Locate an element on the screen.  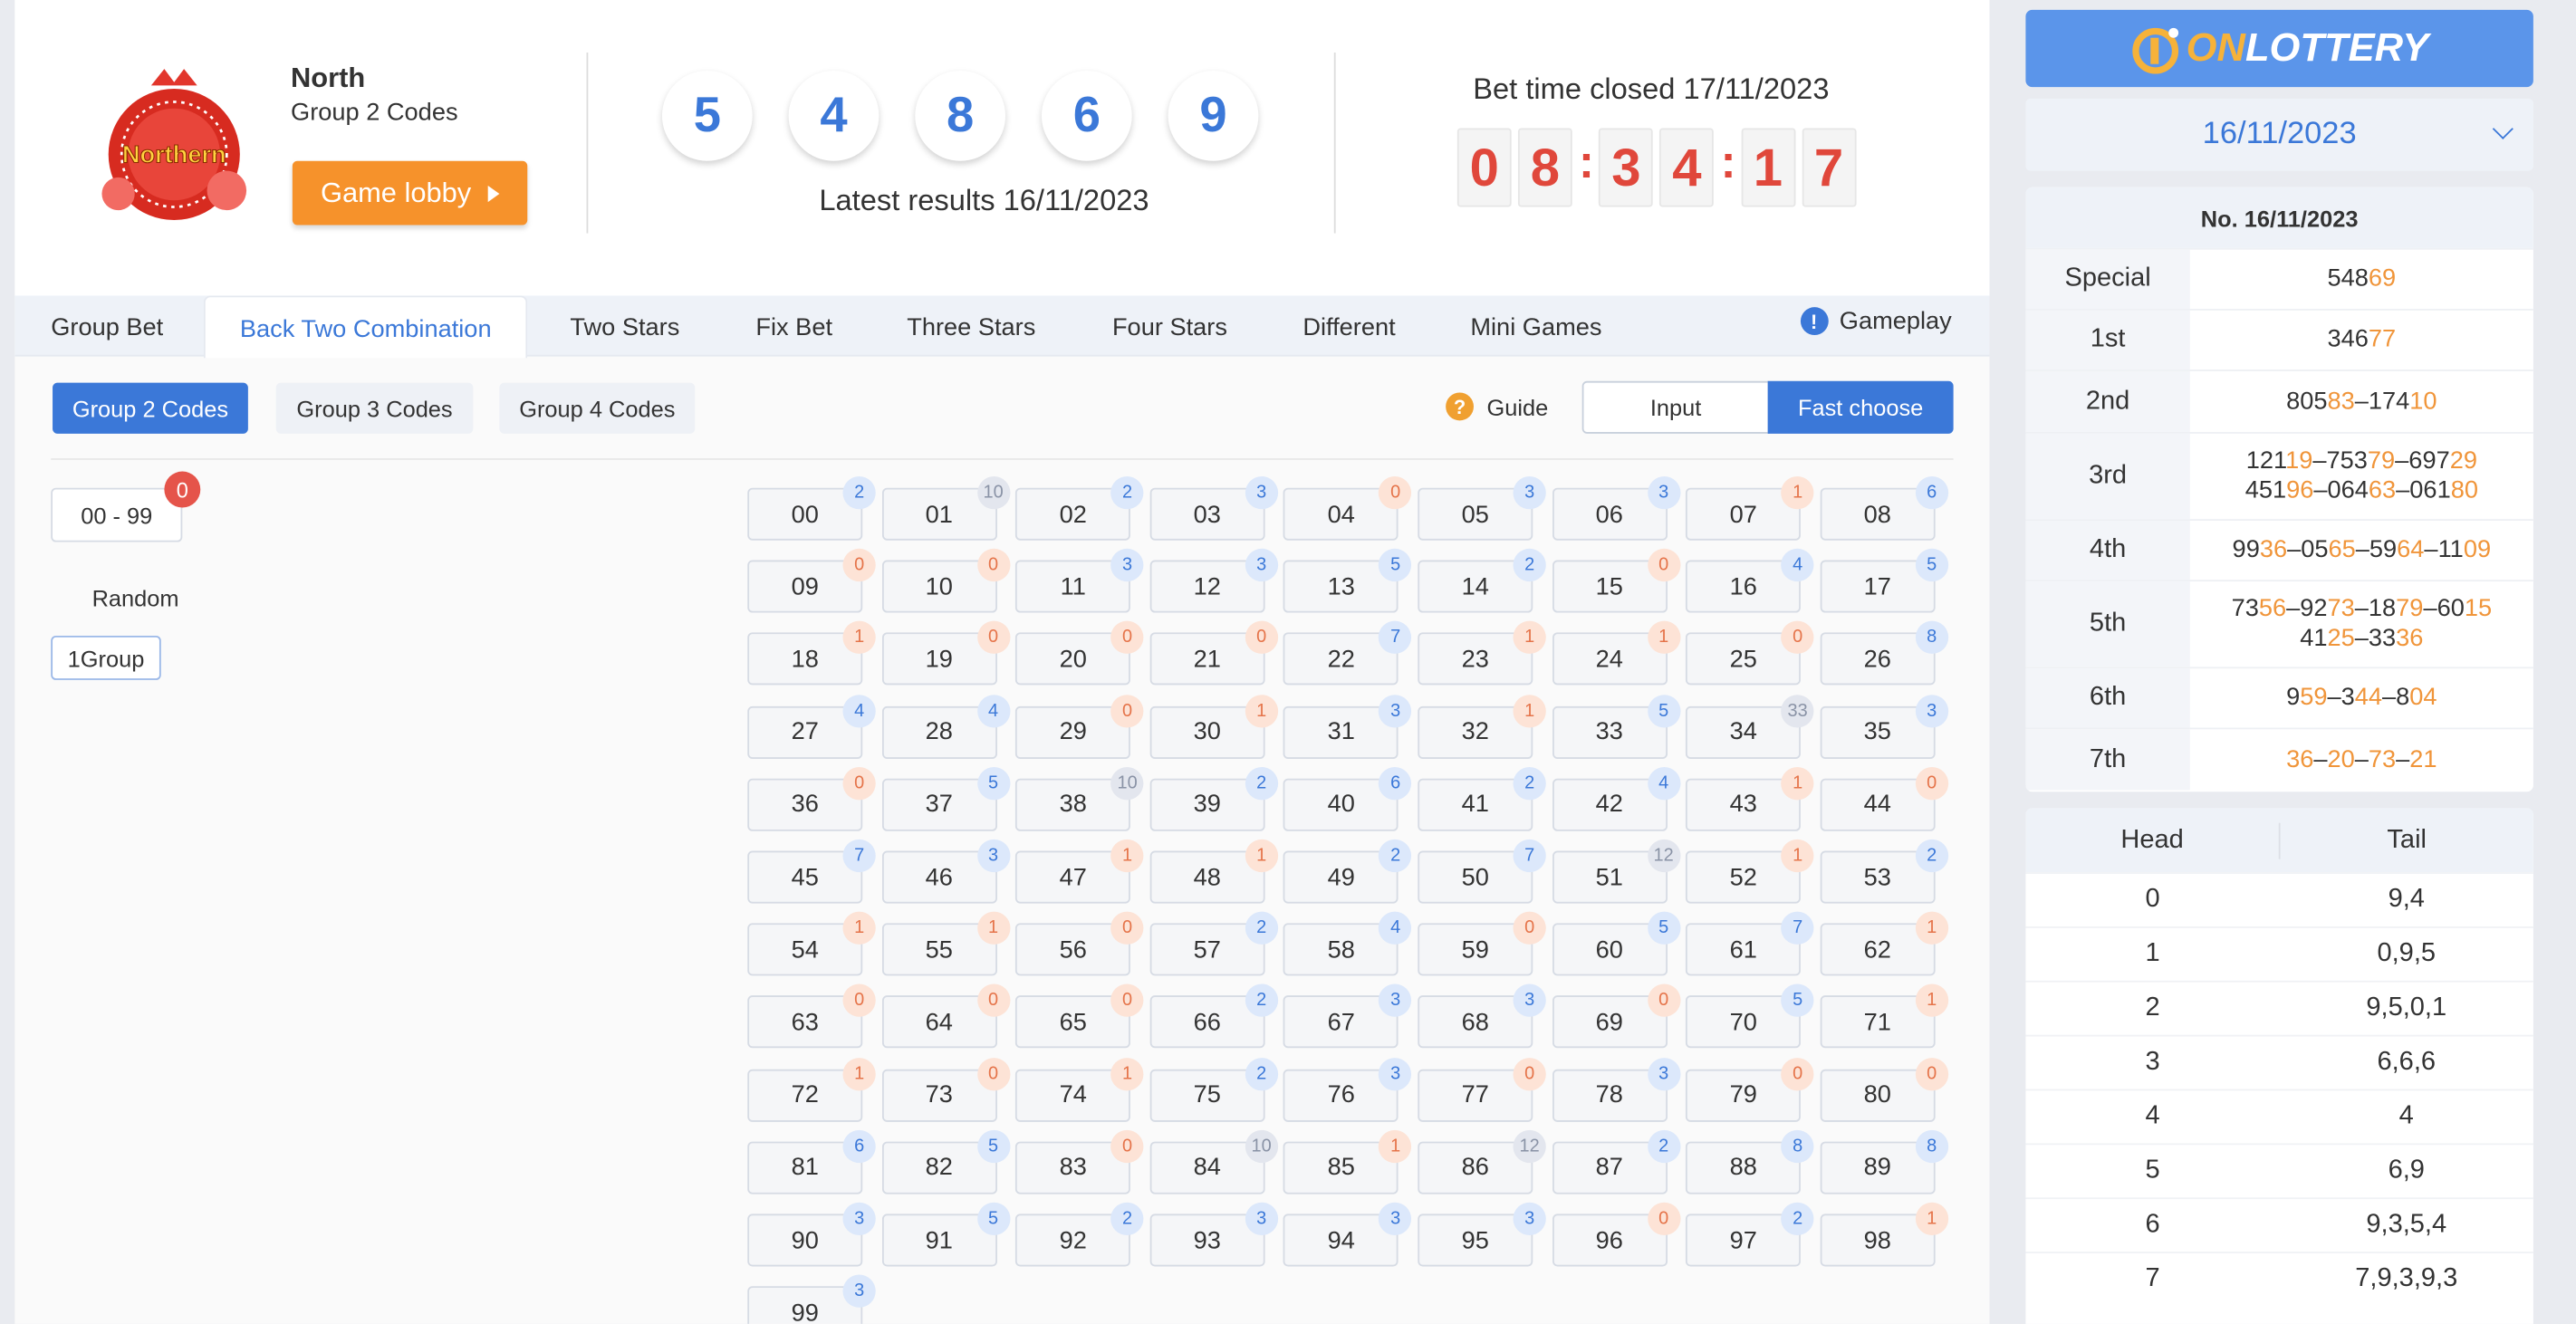
number-cell: 86 12 is located at coordinates (1482, 1161).